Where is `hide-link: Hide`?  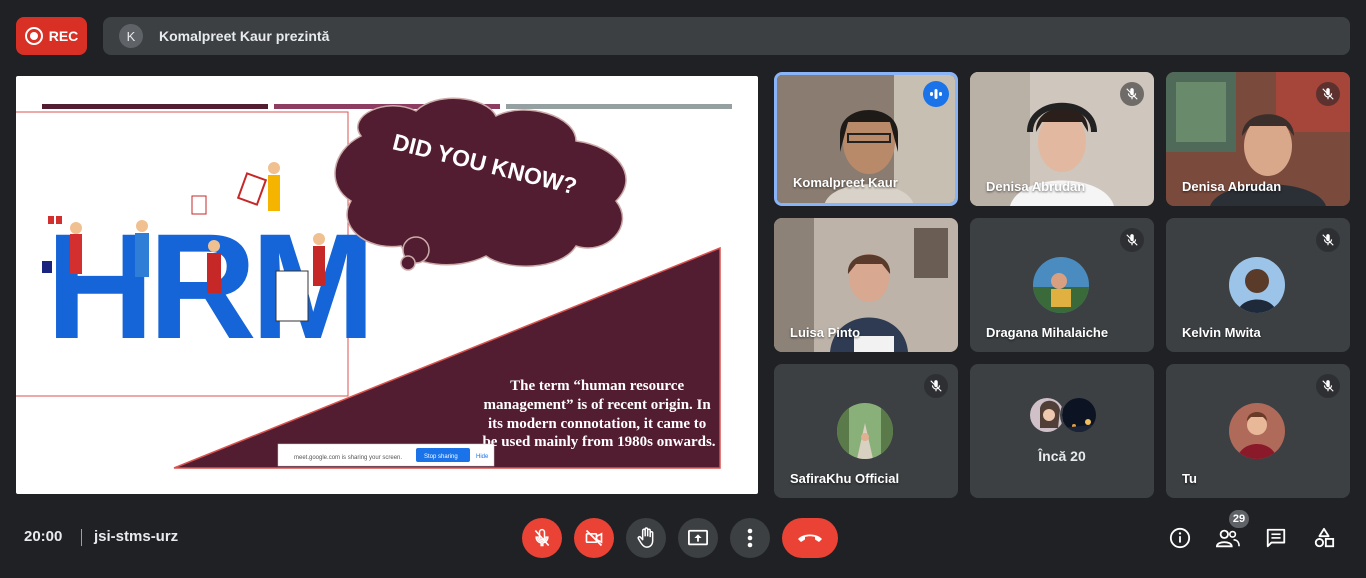 hide-link: Hide is located at coordinates (482, 457).